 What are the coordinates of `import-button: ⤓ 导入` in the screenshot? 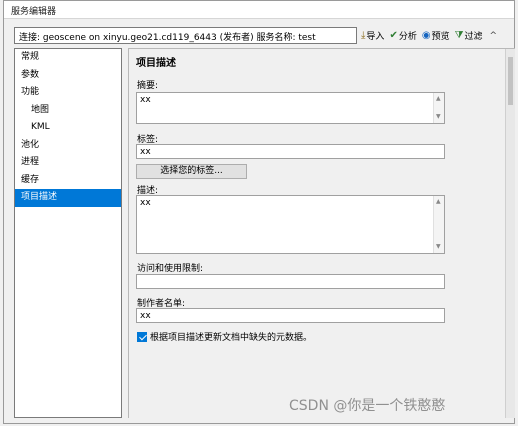 It's located at (372, 35).